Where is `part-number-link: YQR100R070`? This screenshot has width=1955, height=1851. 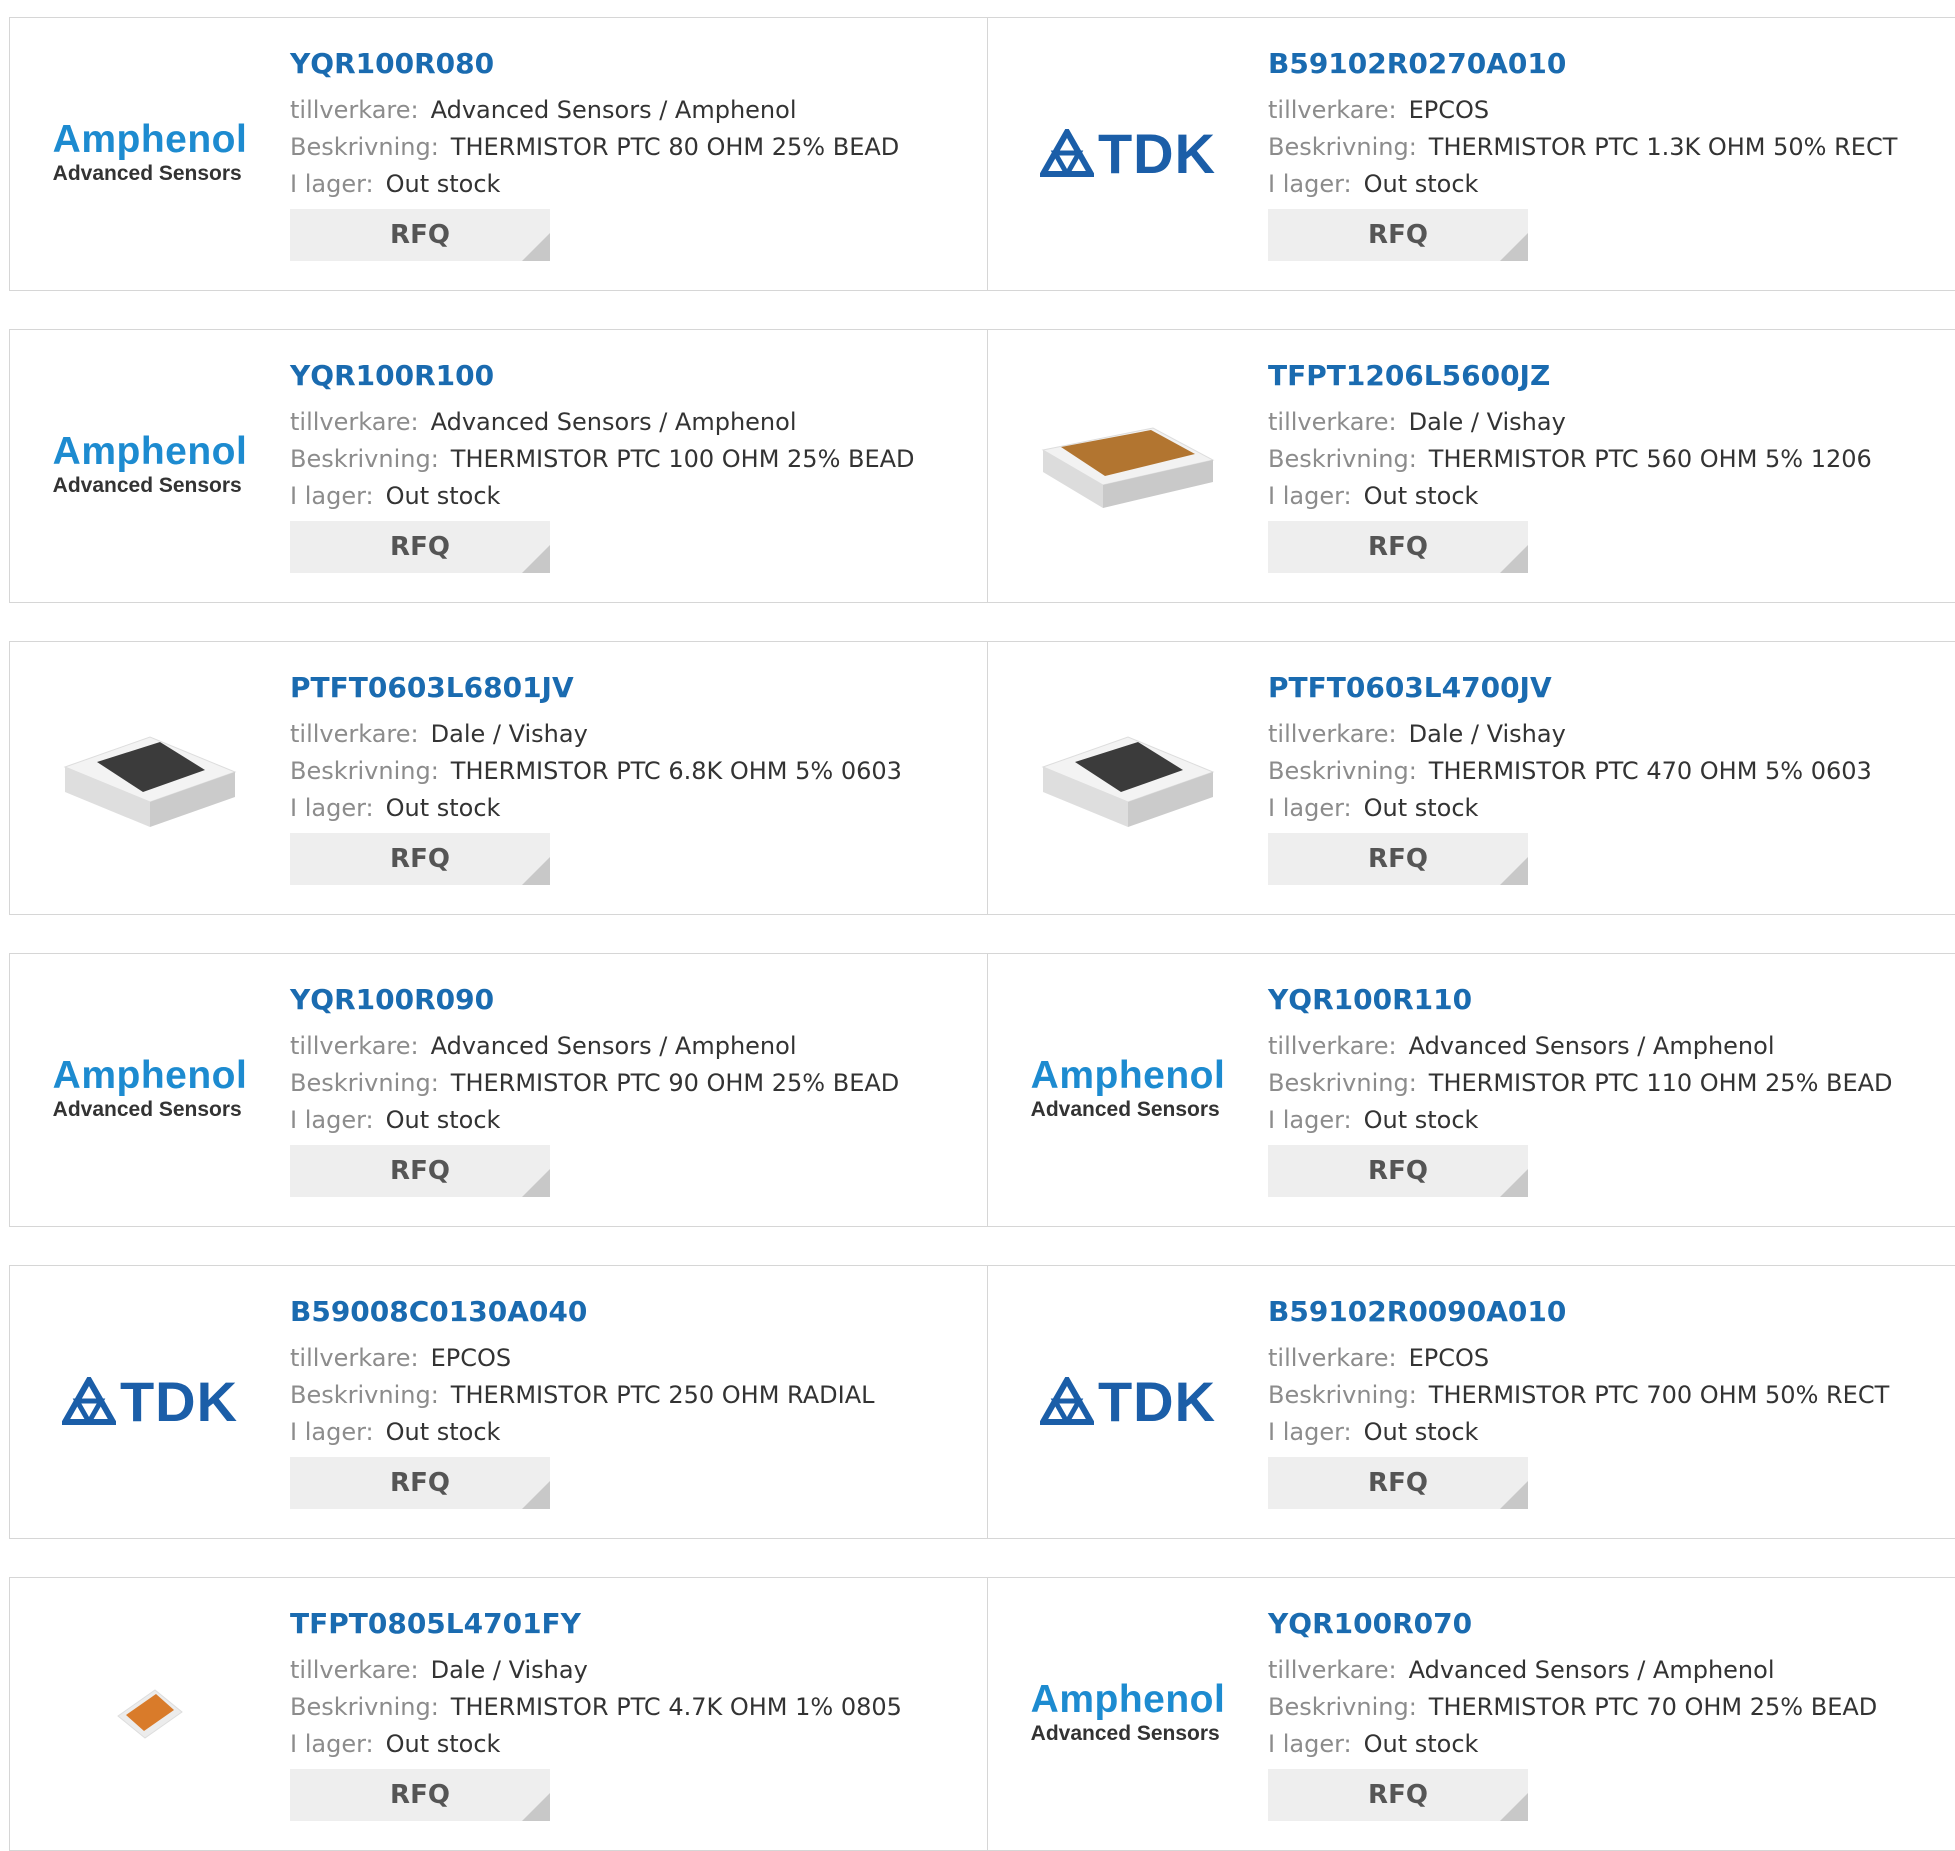 part-number-link: YQR100R070 is located at coordinates (1608, 1624).